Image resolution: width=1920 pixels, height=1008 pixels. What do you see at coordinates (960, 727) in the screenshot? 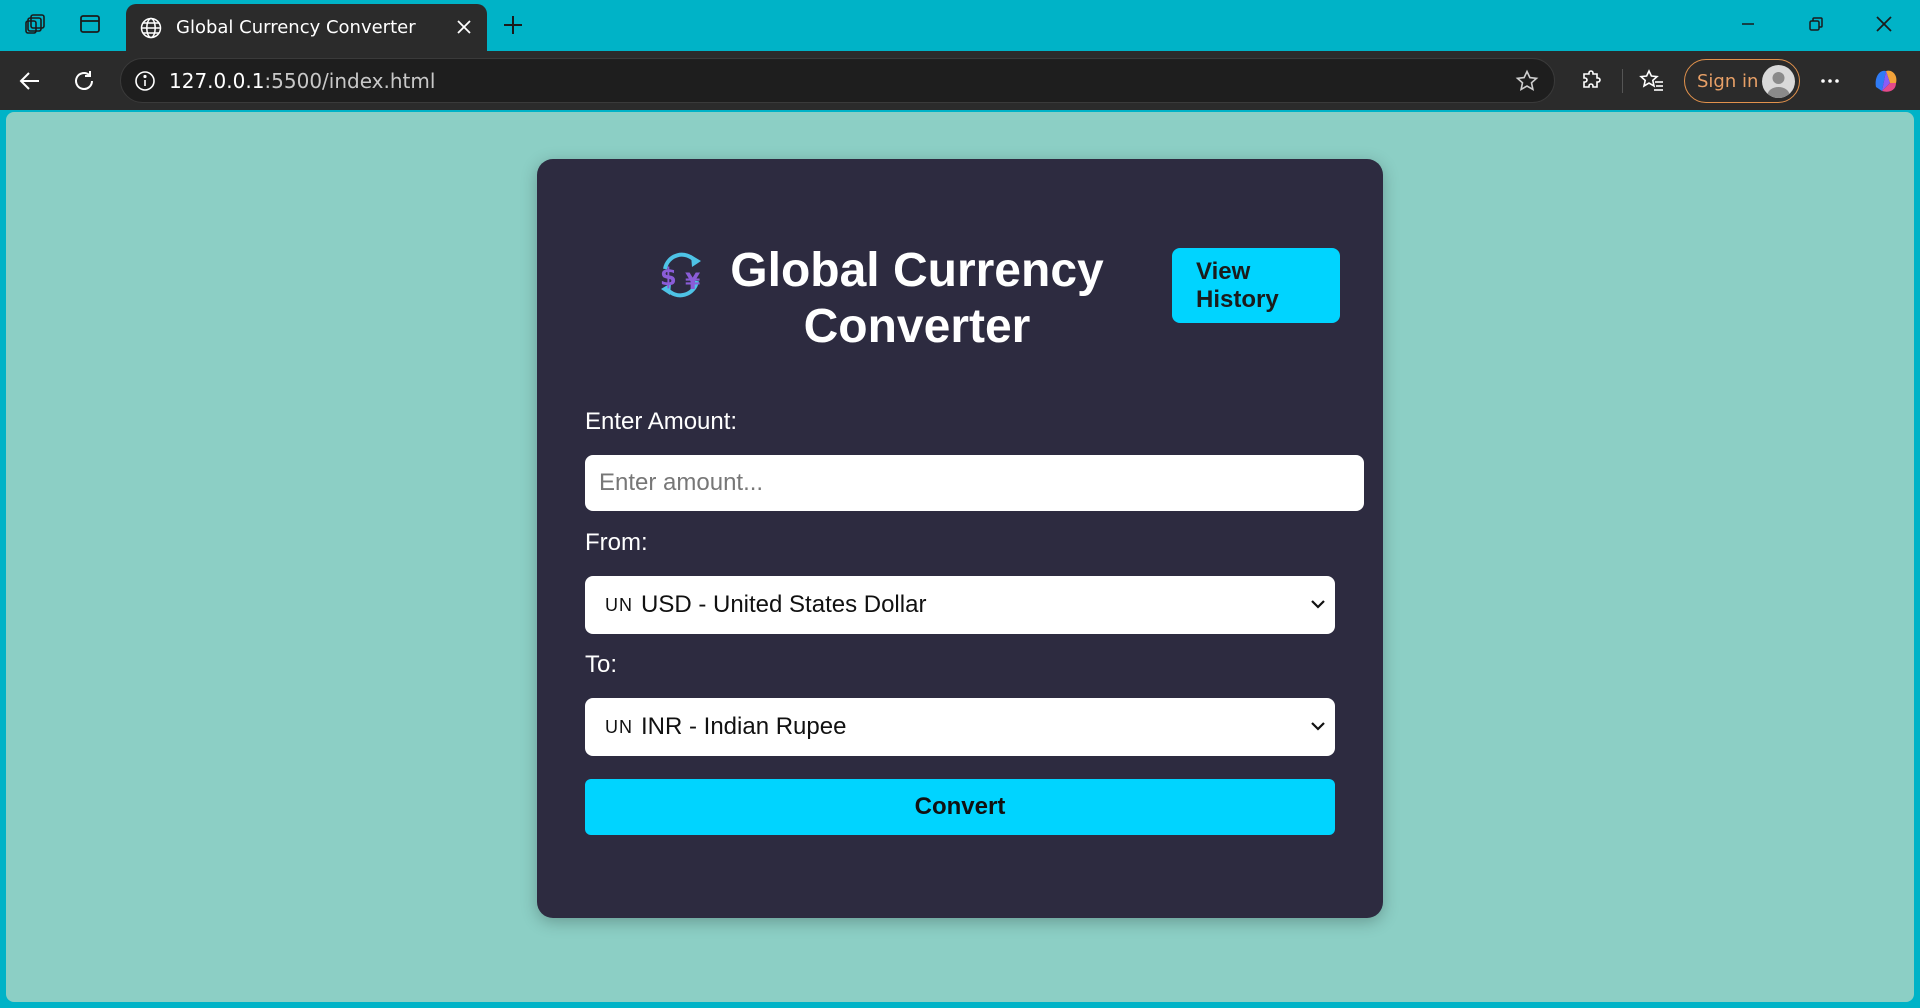
I see `to-currency-select: UN INR - Indian Rupee` at bounding box center [960, 727].